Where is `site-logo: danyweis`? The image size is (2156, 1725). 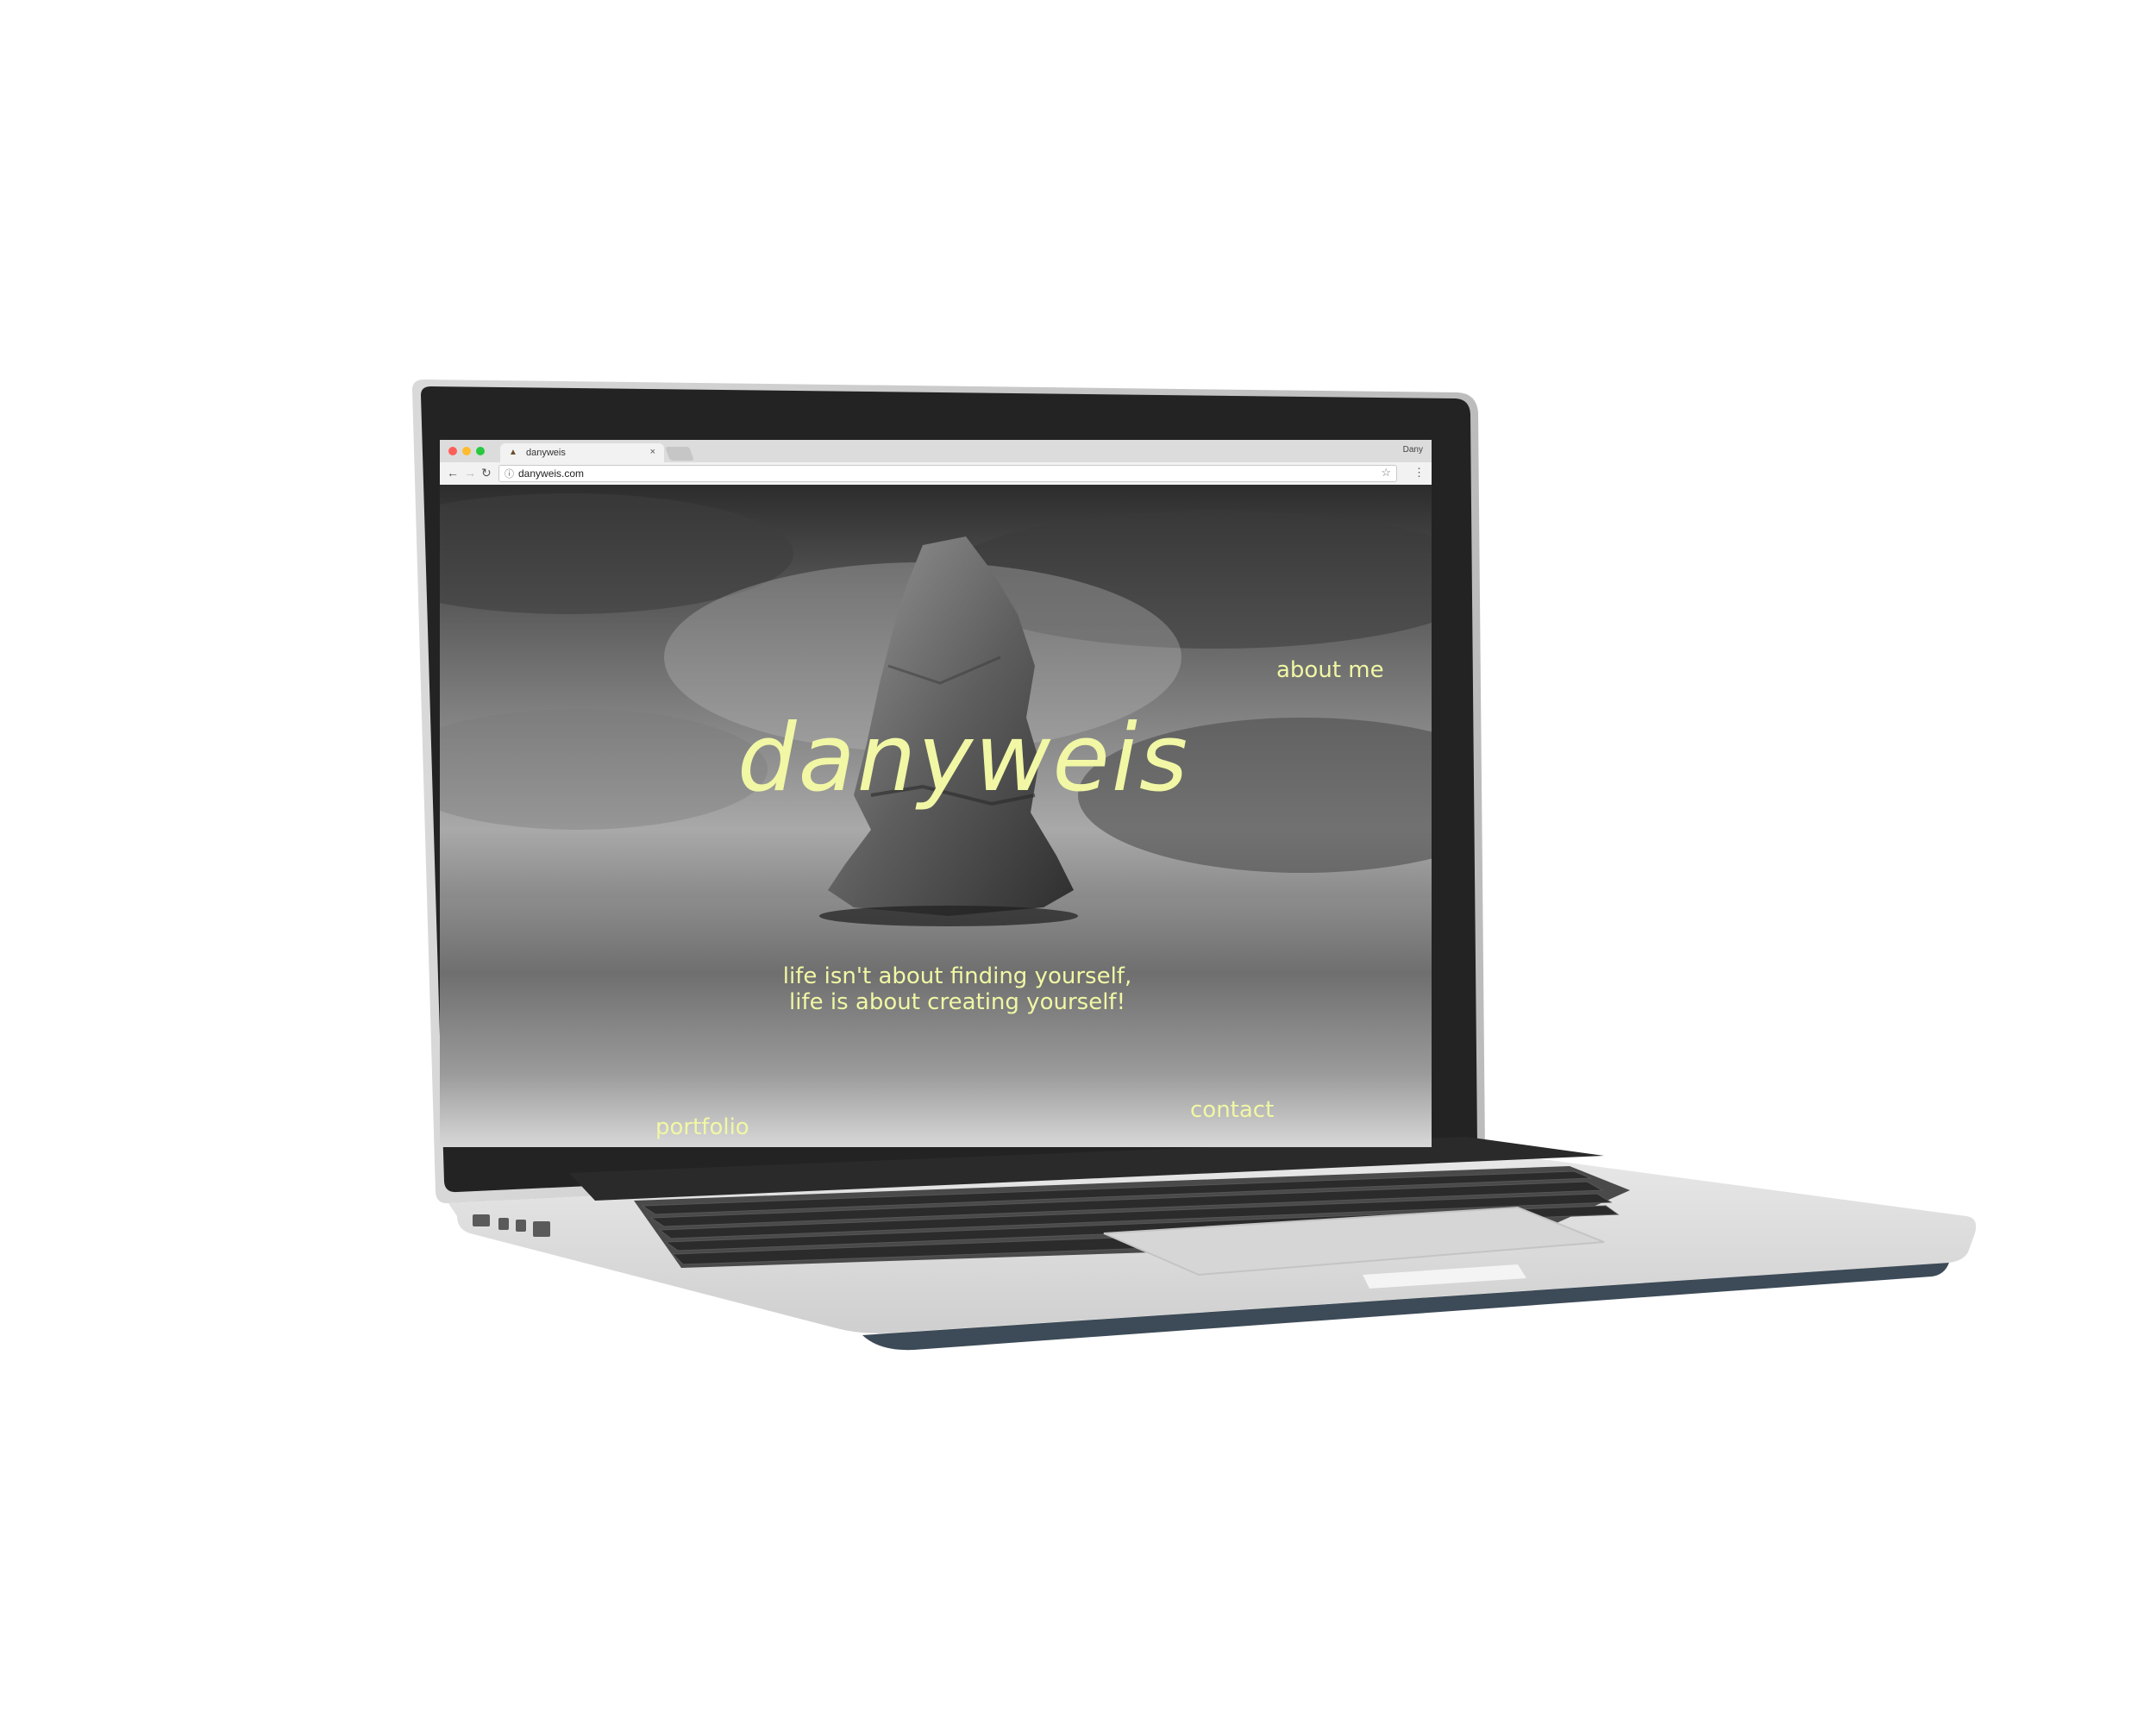
site-logo: danyweis is located at coordinates (962, 759).